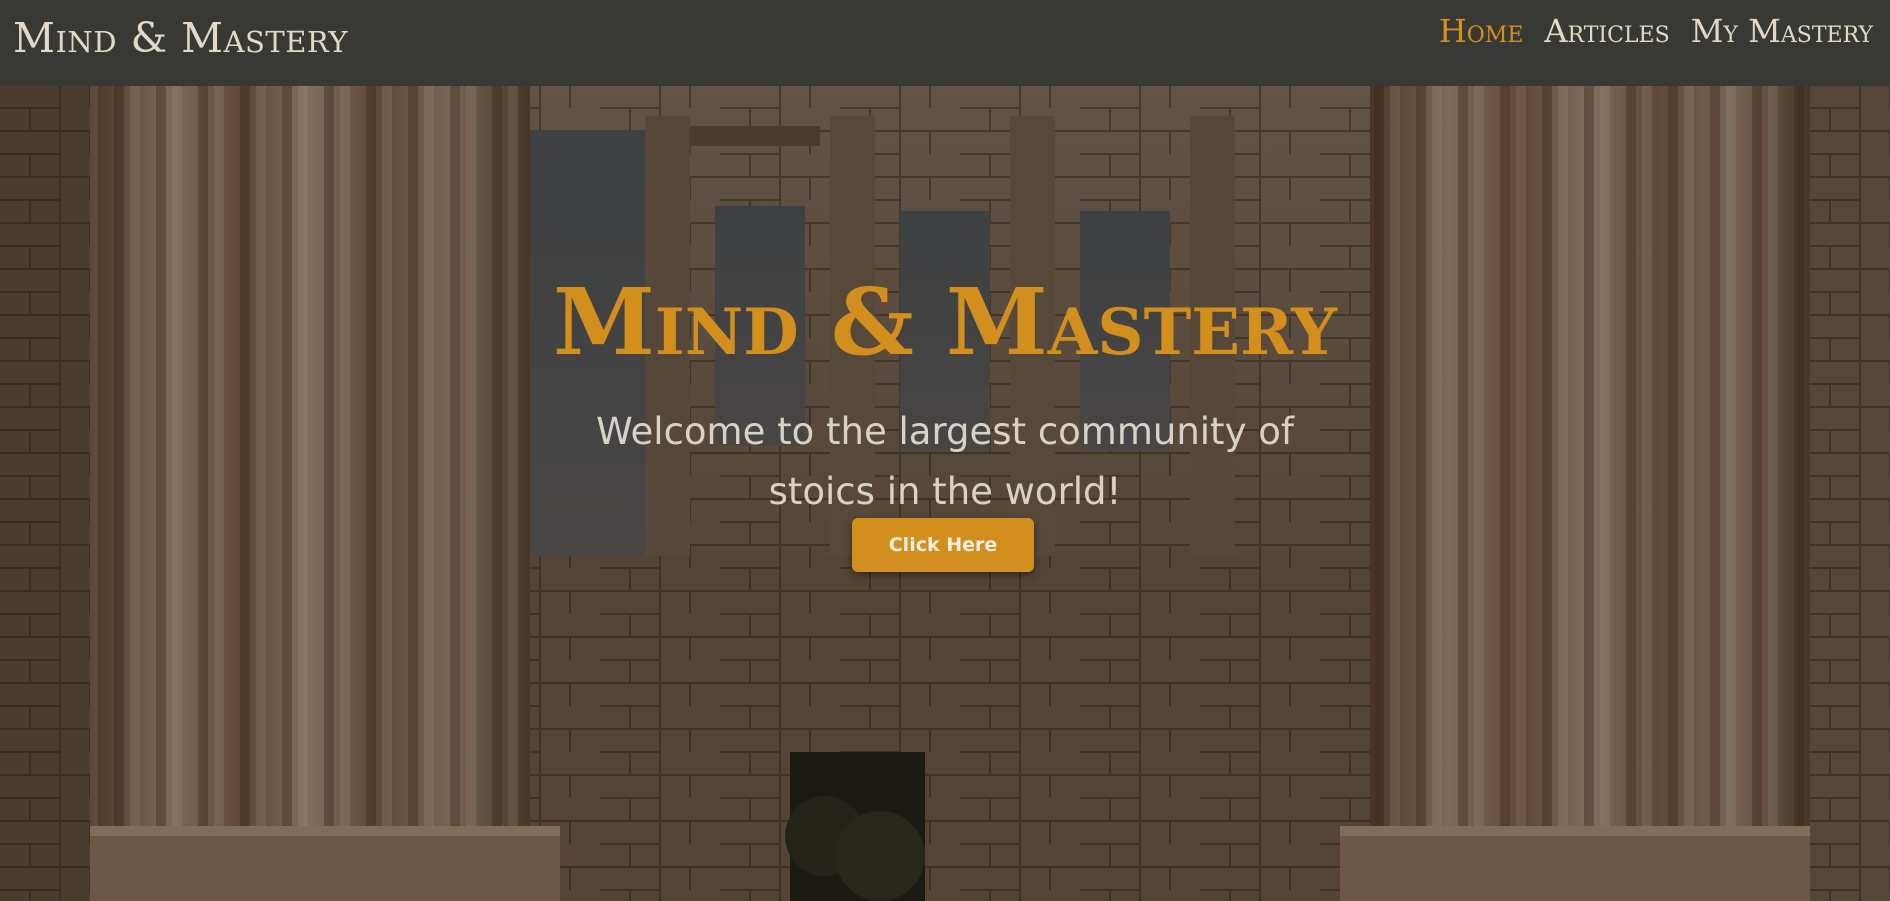 Image resolution: width=1890 pixels, height=901 pixels. Describe the element at coordinates (1606, 31) in the screenshot. I see `nav-link-articles: Articles` at that location.